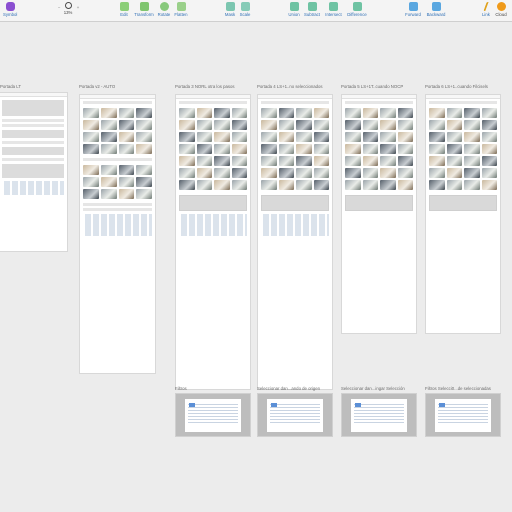 This screenshot has width=512, height=512. Describe the element at coordinates (436, 9) in the screenshot. I see `backward-button: Backward` at that location.